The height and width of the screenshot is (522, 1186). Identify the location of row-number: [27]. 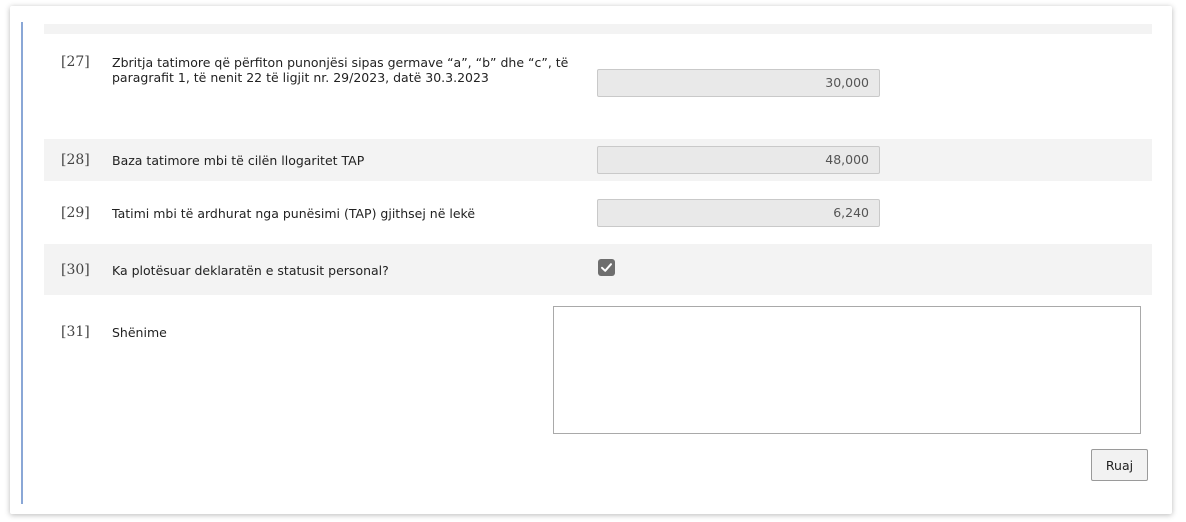
(75, 62).